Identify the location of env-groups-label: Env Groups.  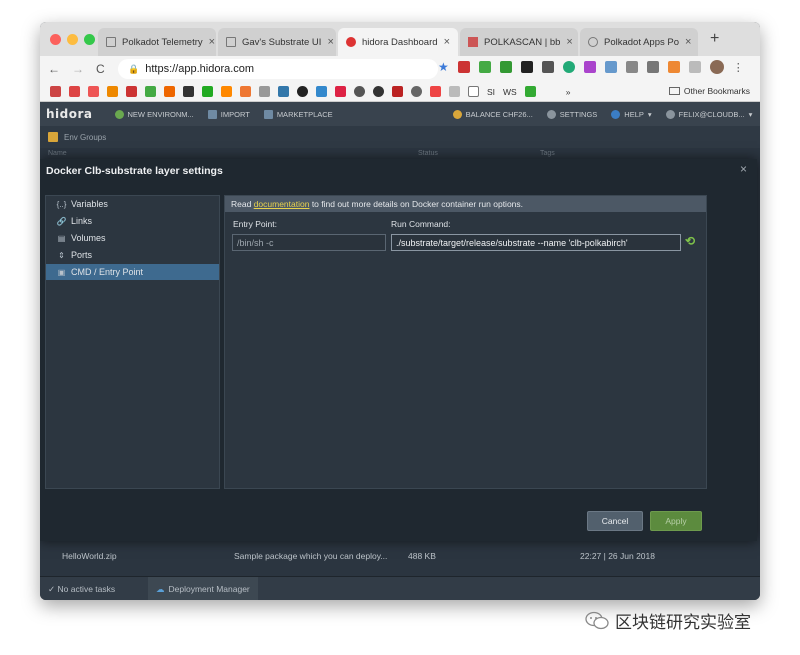
(85, 137).